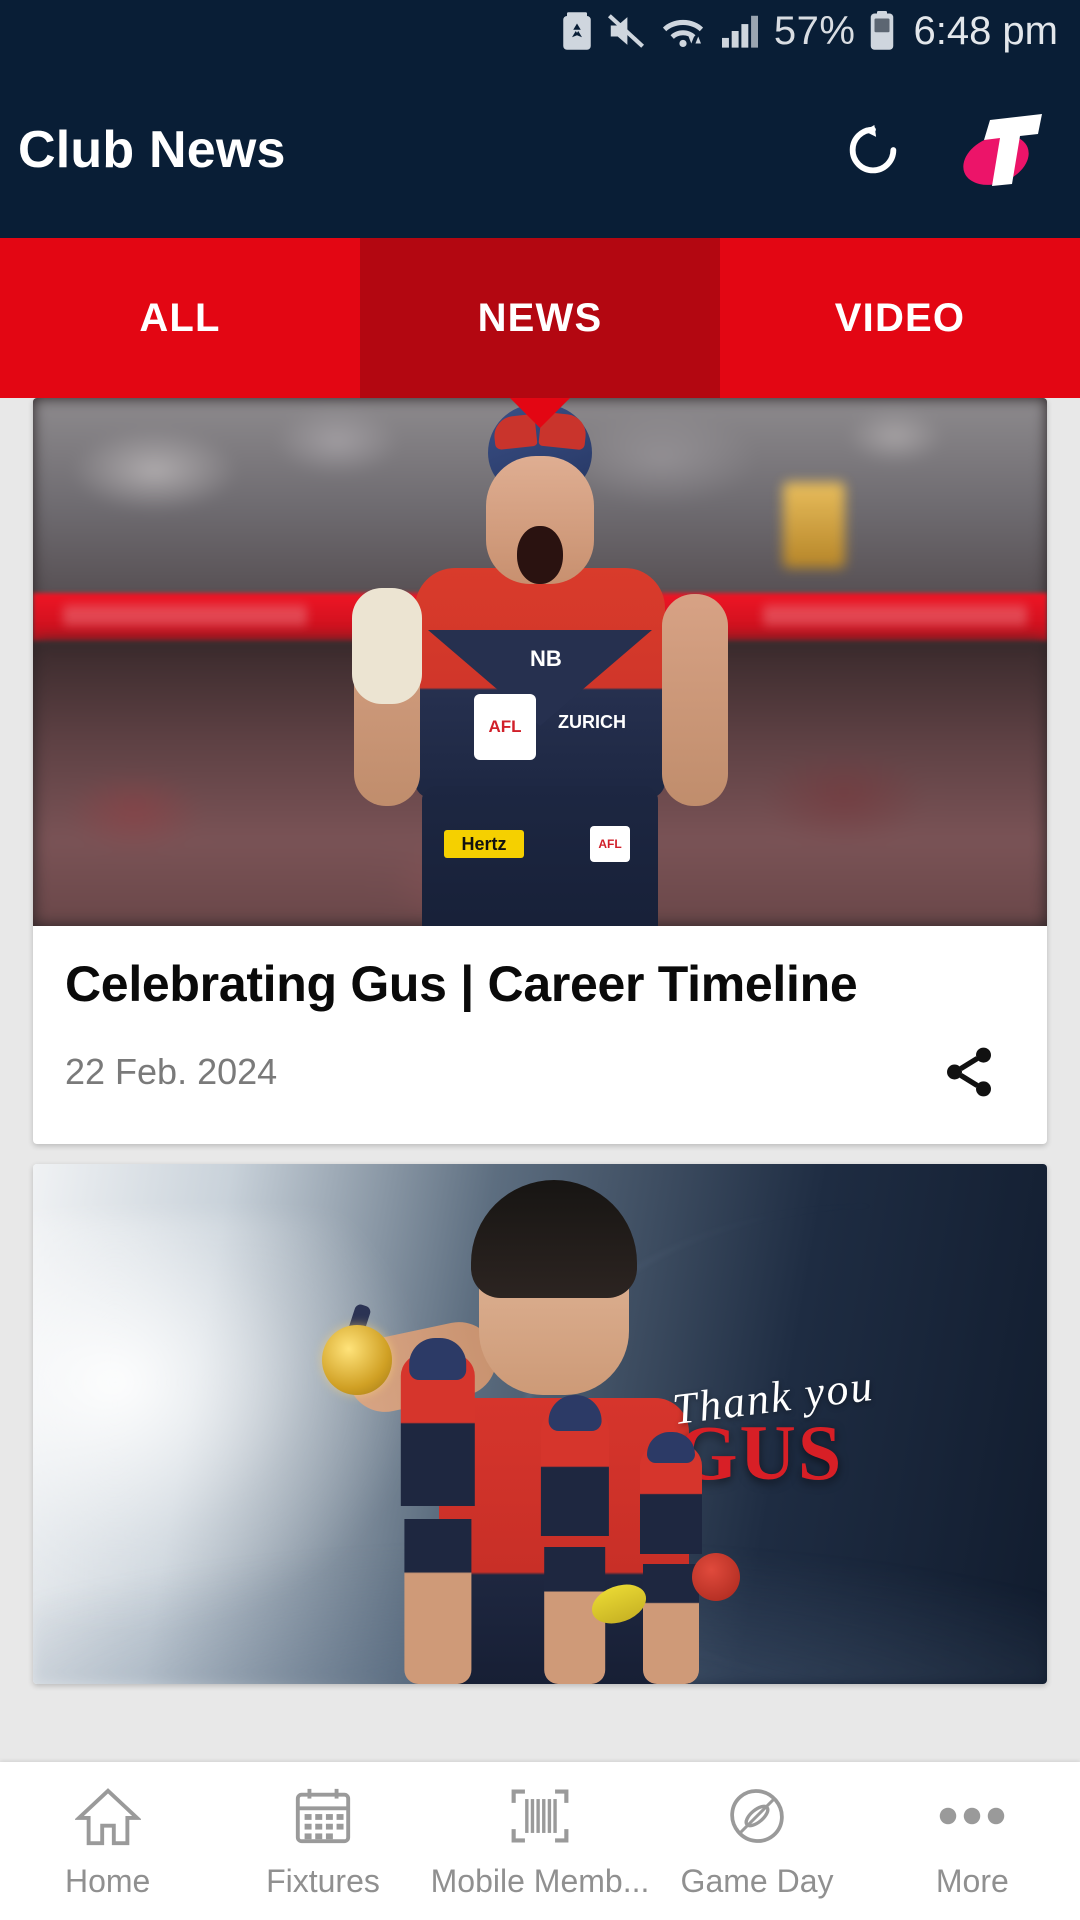 The image size is (1080, 1920). What do you see at coordinates (540, 150) in the screenshot?
I see `app-bar: Club News` at bounding box center [540, 150].